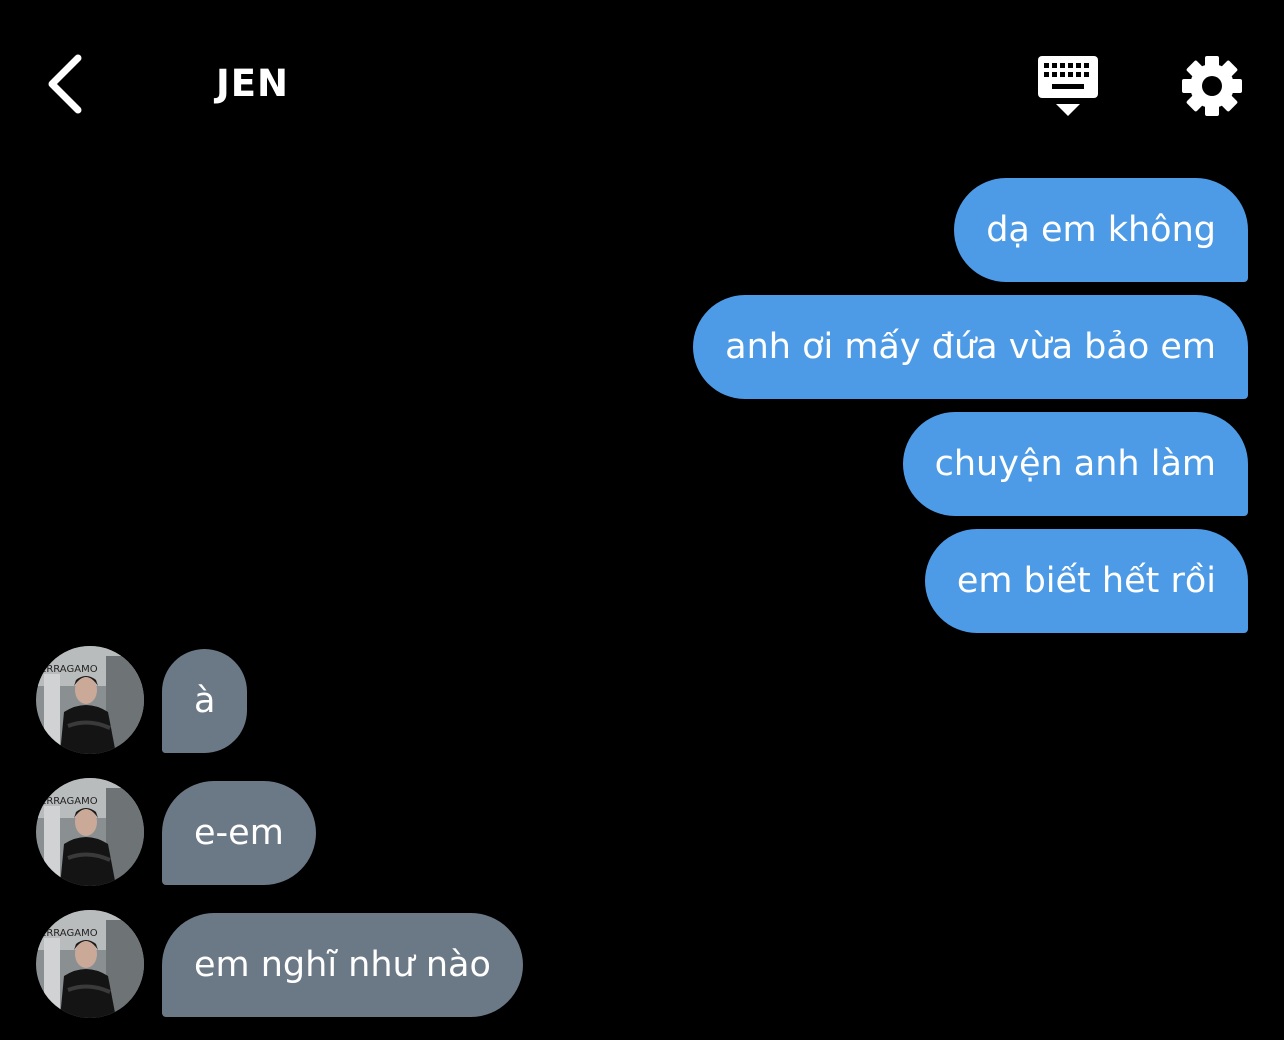 Image resolution: width=1284 pixels, height=1040 pixels. I want to click on message-text: em nghĩ như nào, so click(342, 965).